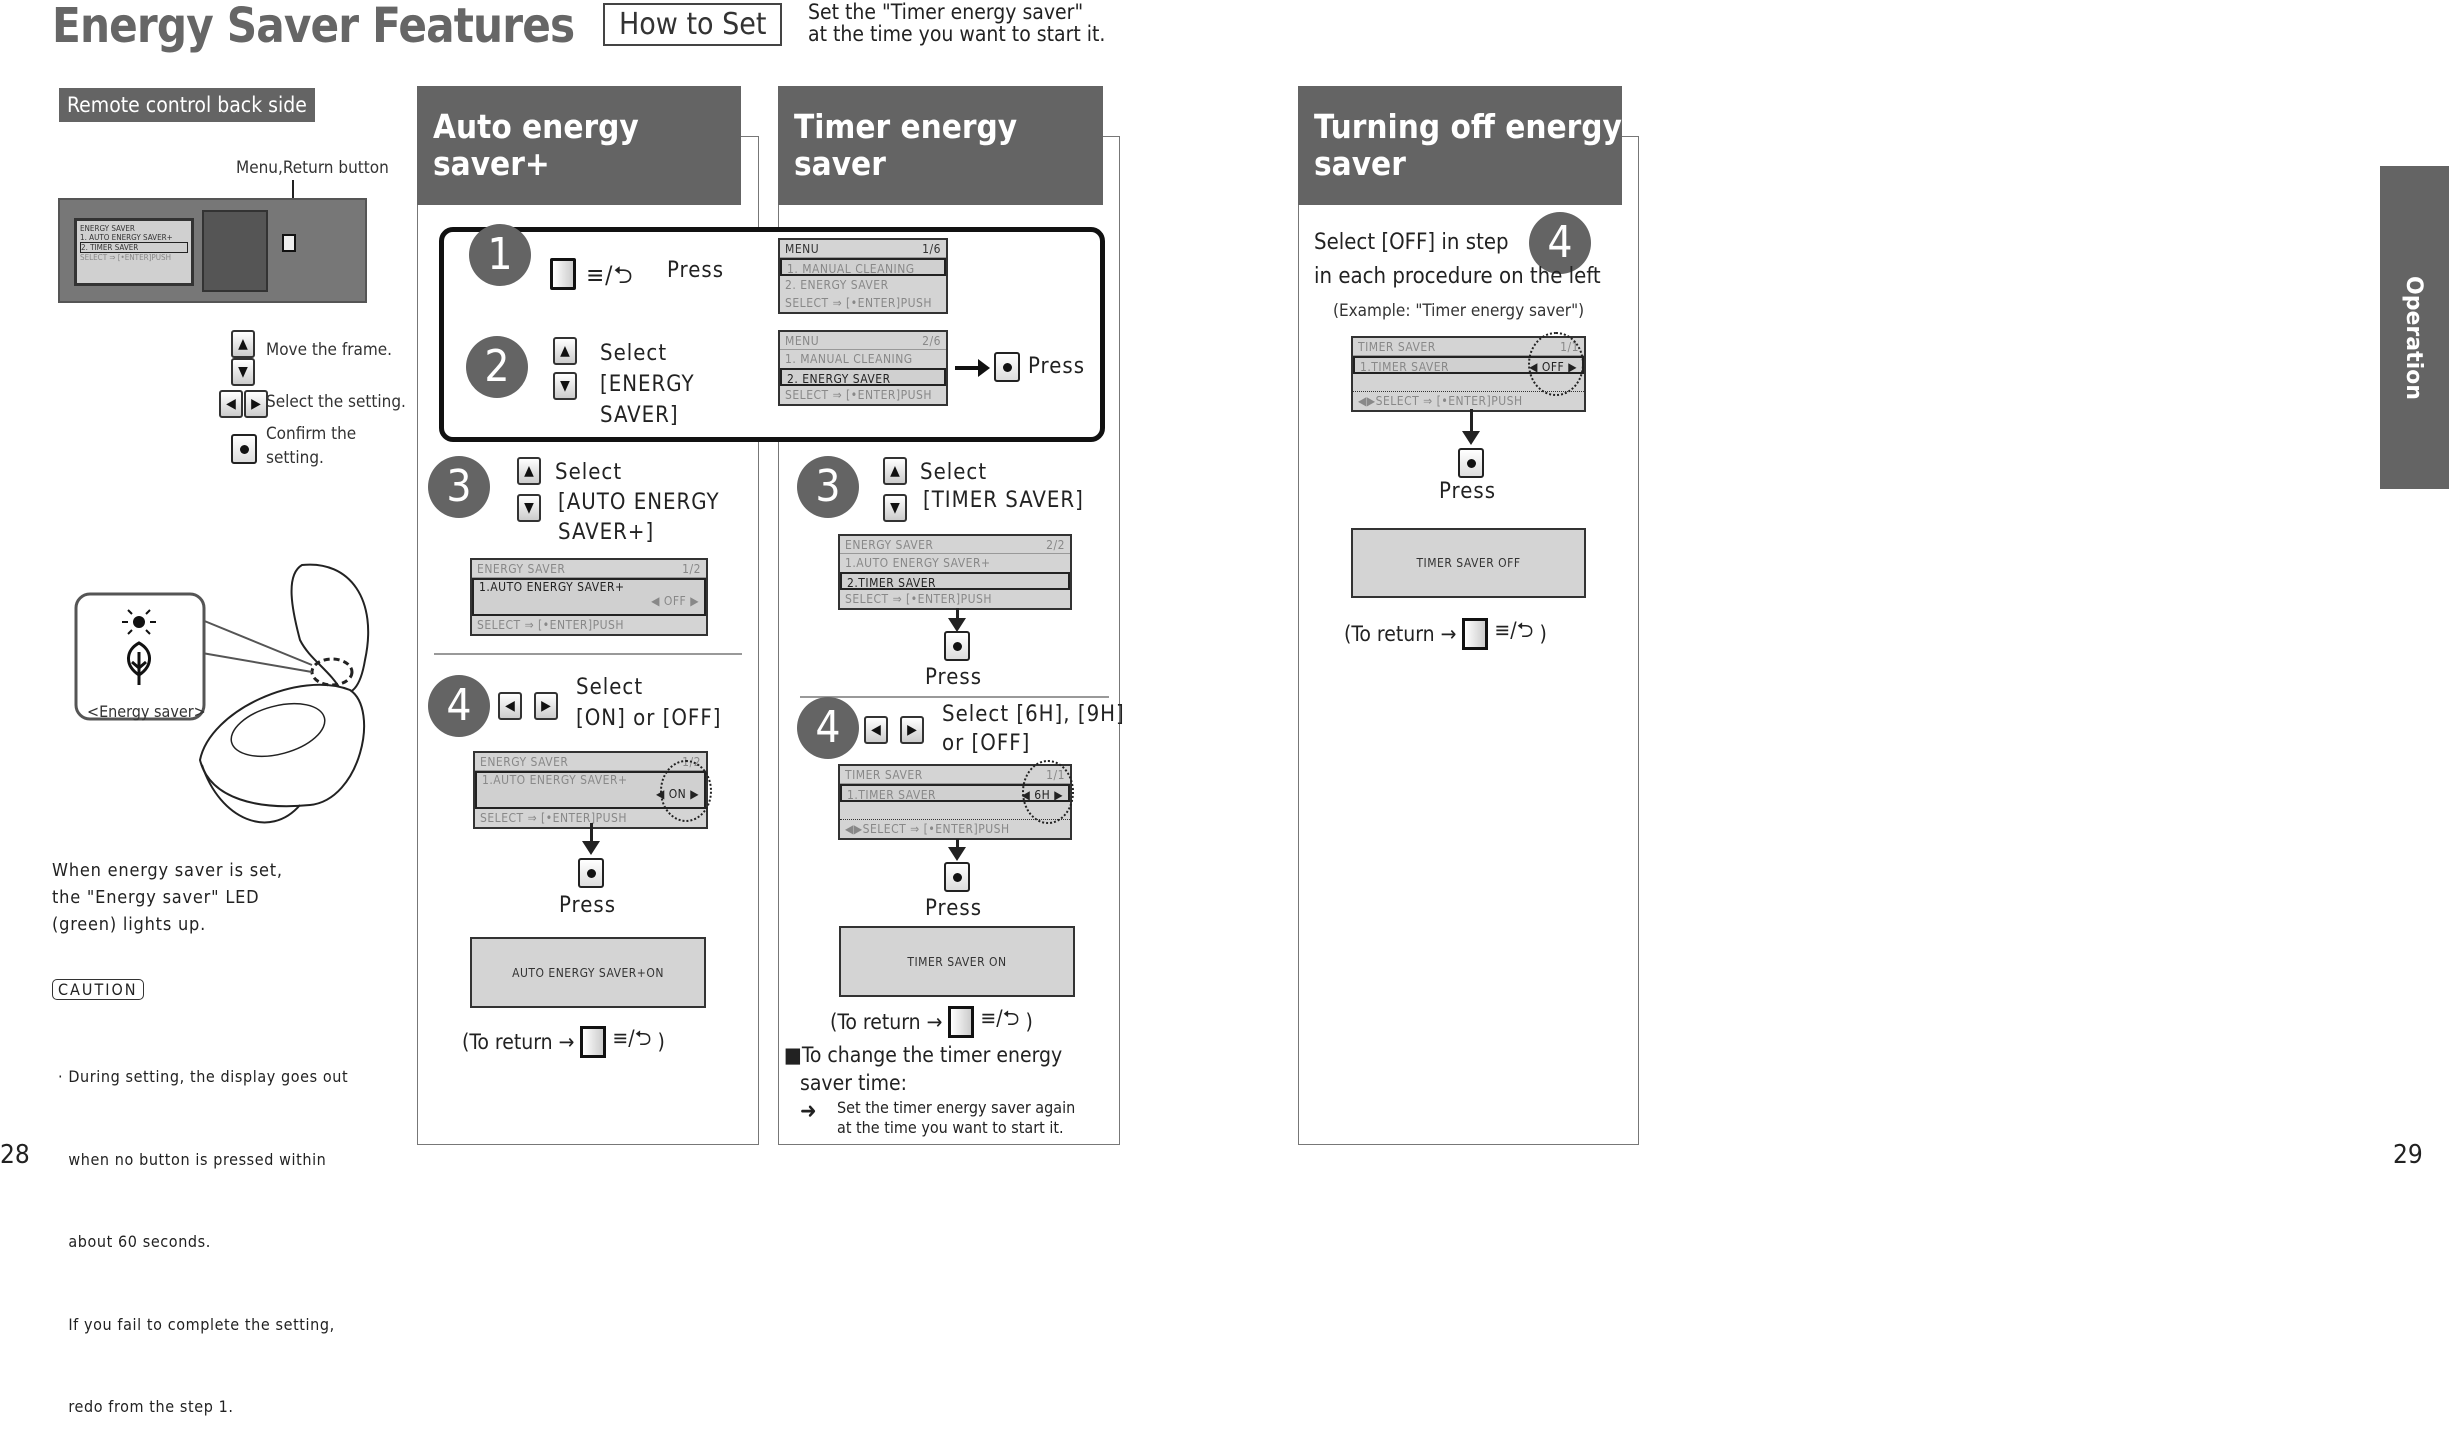 This screenshot has width=2449, height=1448. I want to click on page-title: Energy Saver Features, so click(313, 27).